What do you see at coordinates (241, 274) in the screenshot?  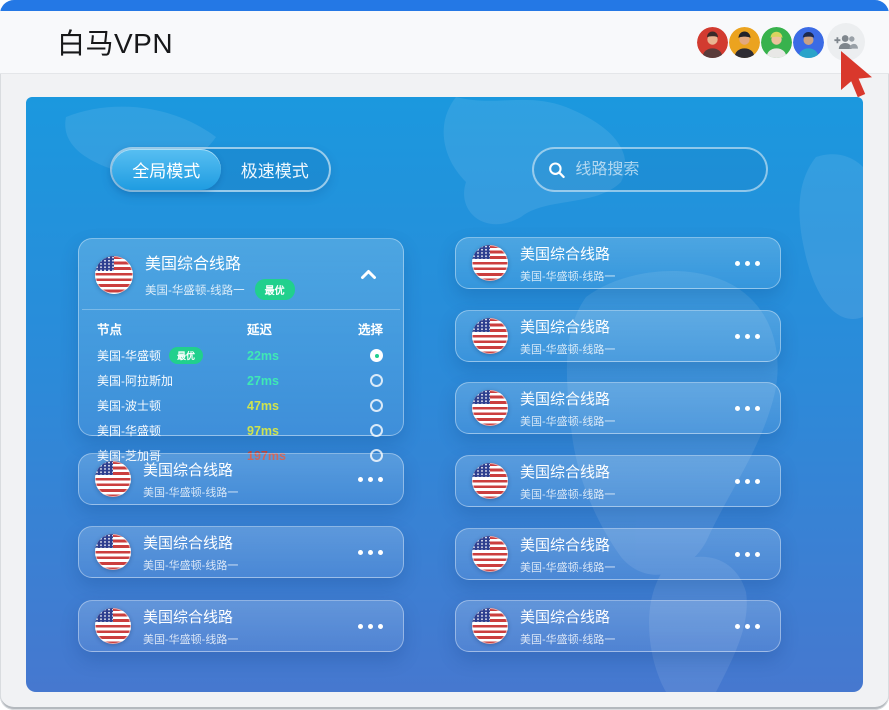 I see `expanded-card-header: 美国综合线路 美国-华盛顿-线路一 最优` at bounding box center [241, 274].